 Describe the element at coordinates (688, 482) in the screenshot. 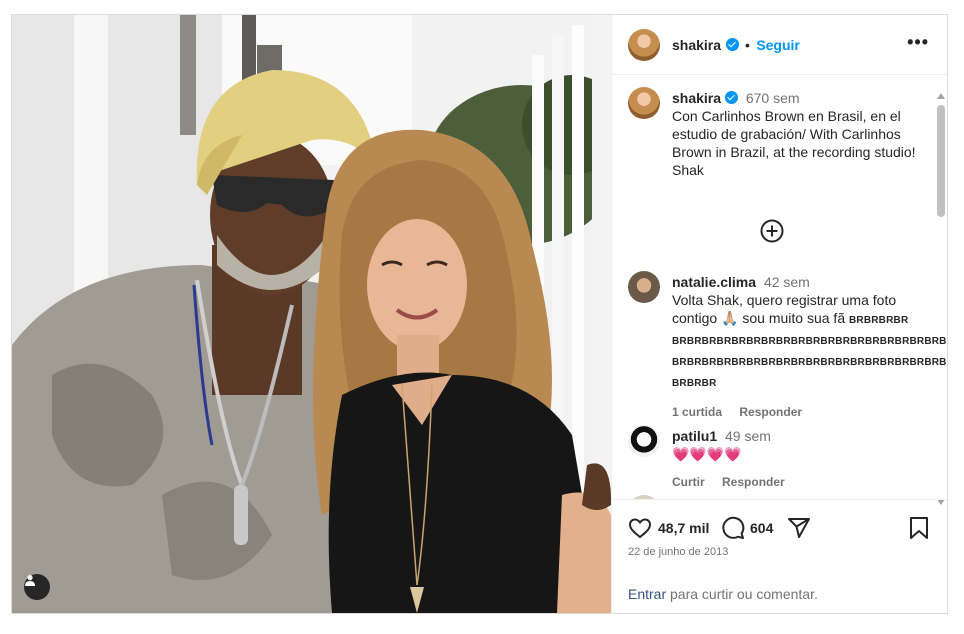

I see `like-comment-button: Curtir` at that location.